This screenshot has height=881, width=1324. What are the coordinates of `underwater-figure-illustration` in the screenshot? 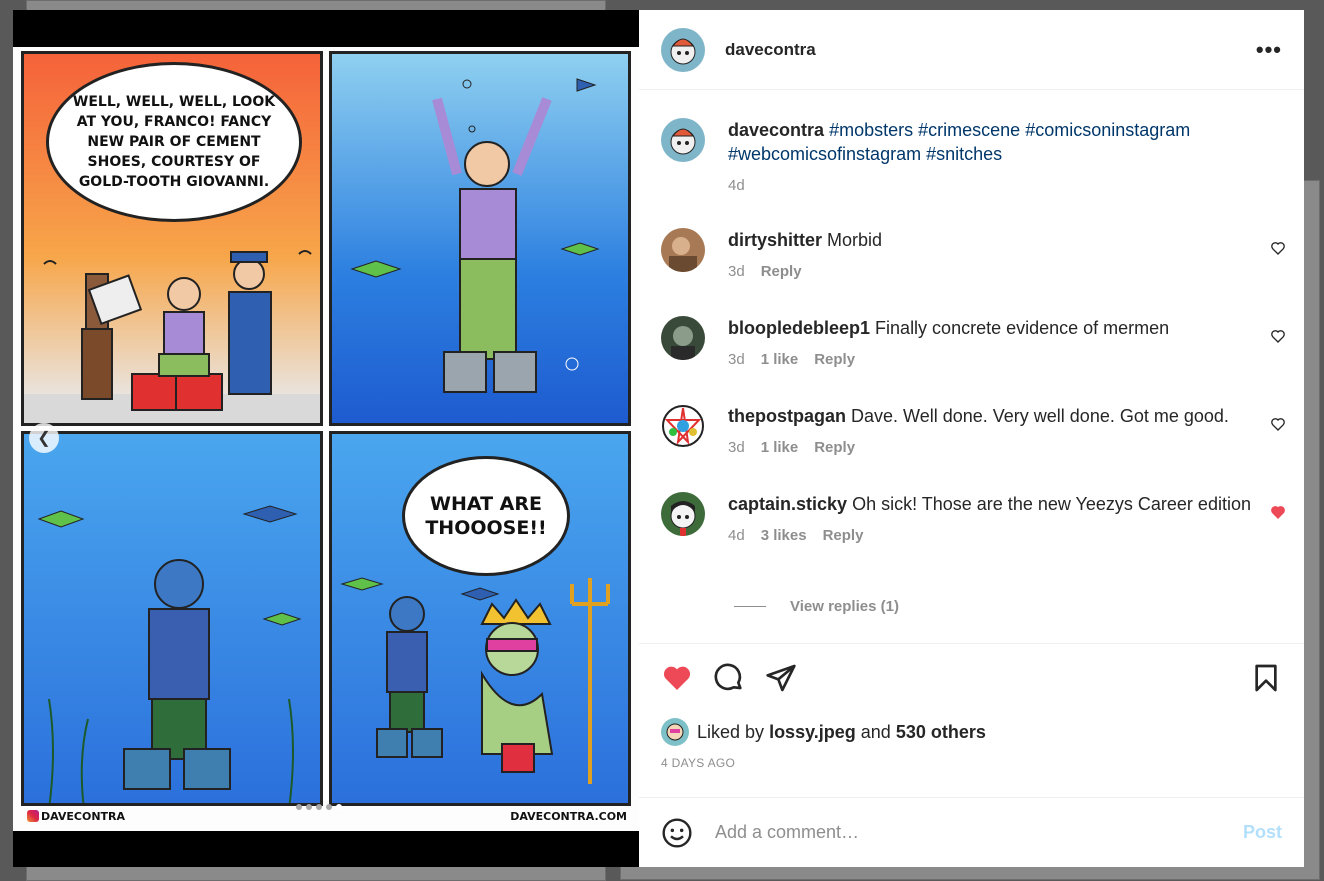 It's located at (475, 235).